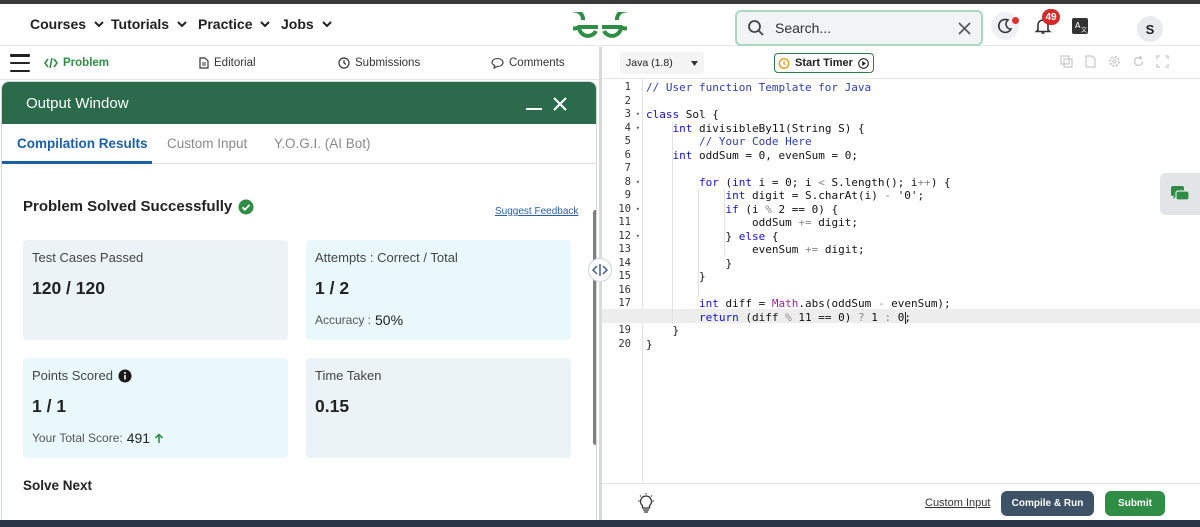 The width and height of the screenshot is (1200, 527). I want to click on points-label: Points Scored, so click(72, 375).